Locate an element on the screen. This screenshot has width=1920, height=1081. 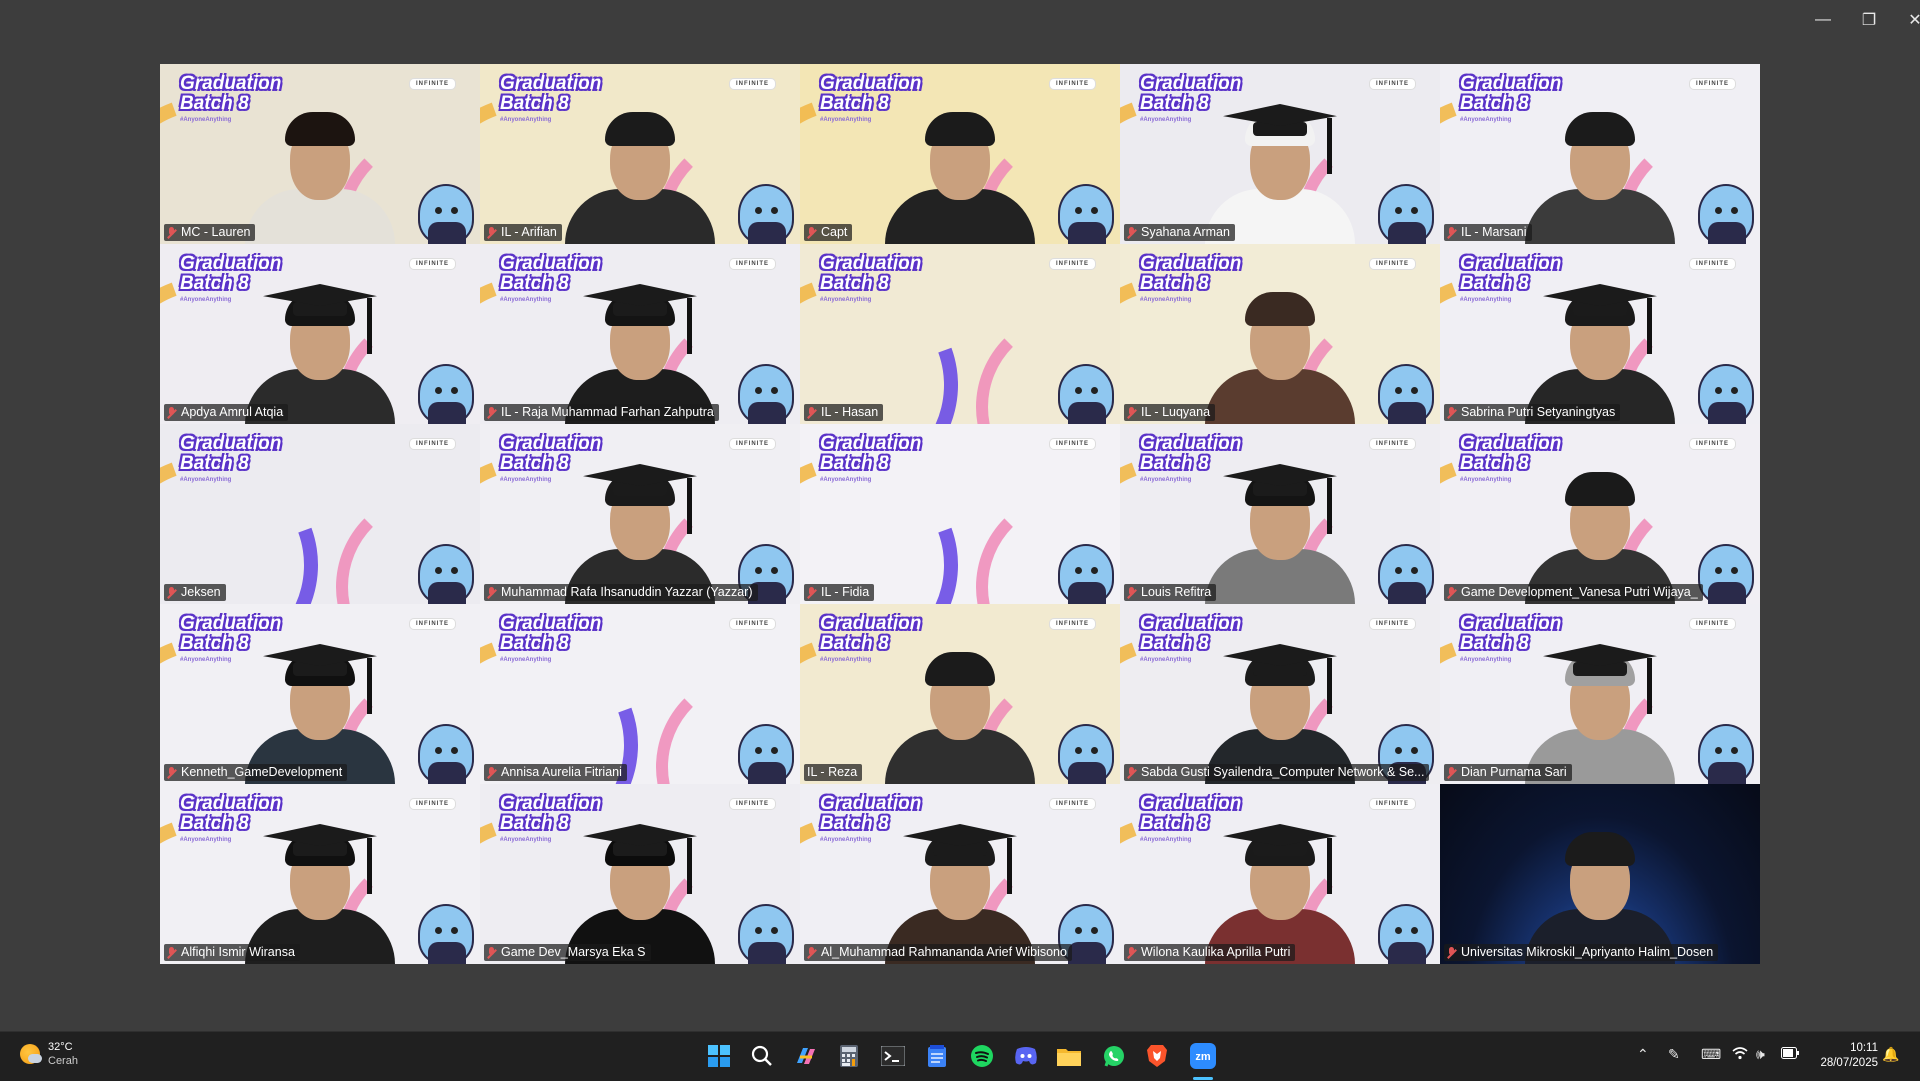
participant-name: Syahana Arman is located at coordinates (1185, 232).